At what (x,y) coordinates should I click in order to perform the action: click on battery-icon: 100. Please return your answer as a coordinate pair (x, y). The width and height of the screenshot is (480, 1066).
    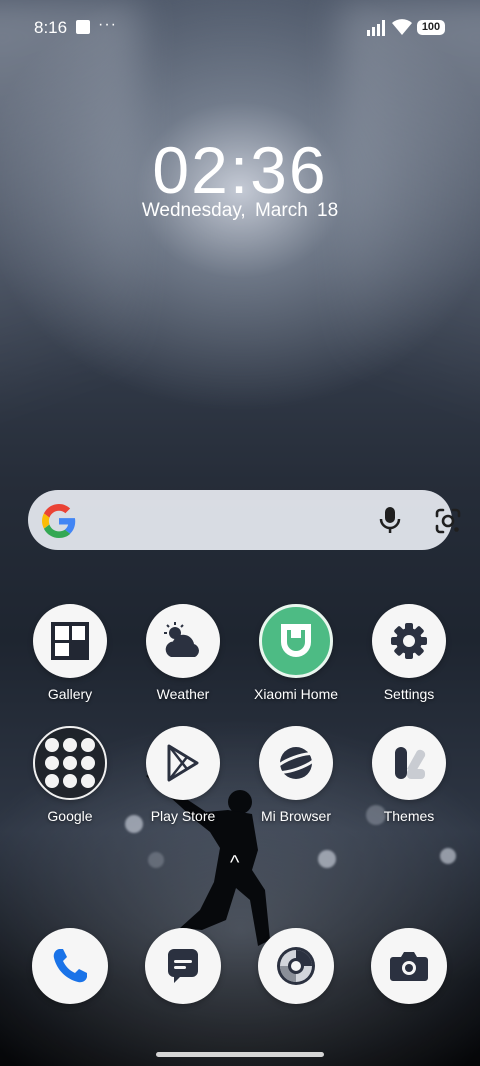
    Looking at the image, I should click on (431, 27).